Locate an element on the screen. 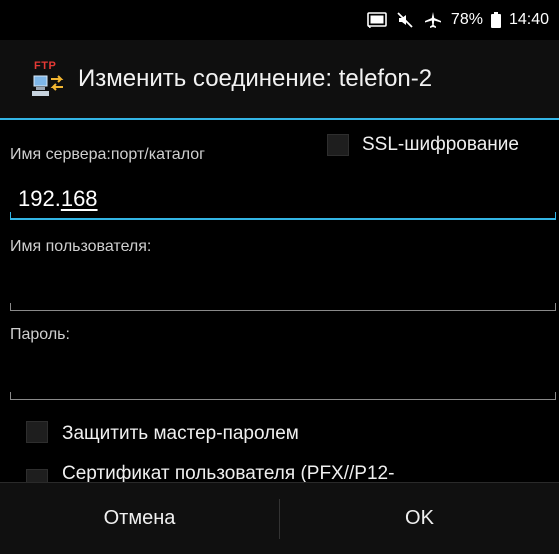 The image size is (559, 554). server-value-composing: 168 is located at coordinates (79, 198).